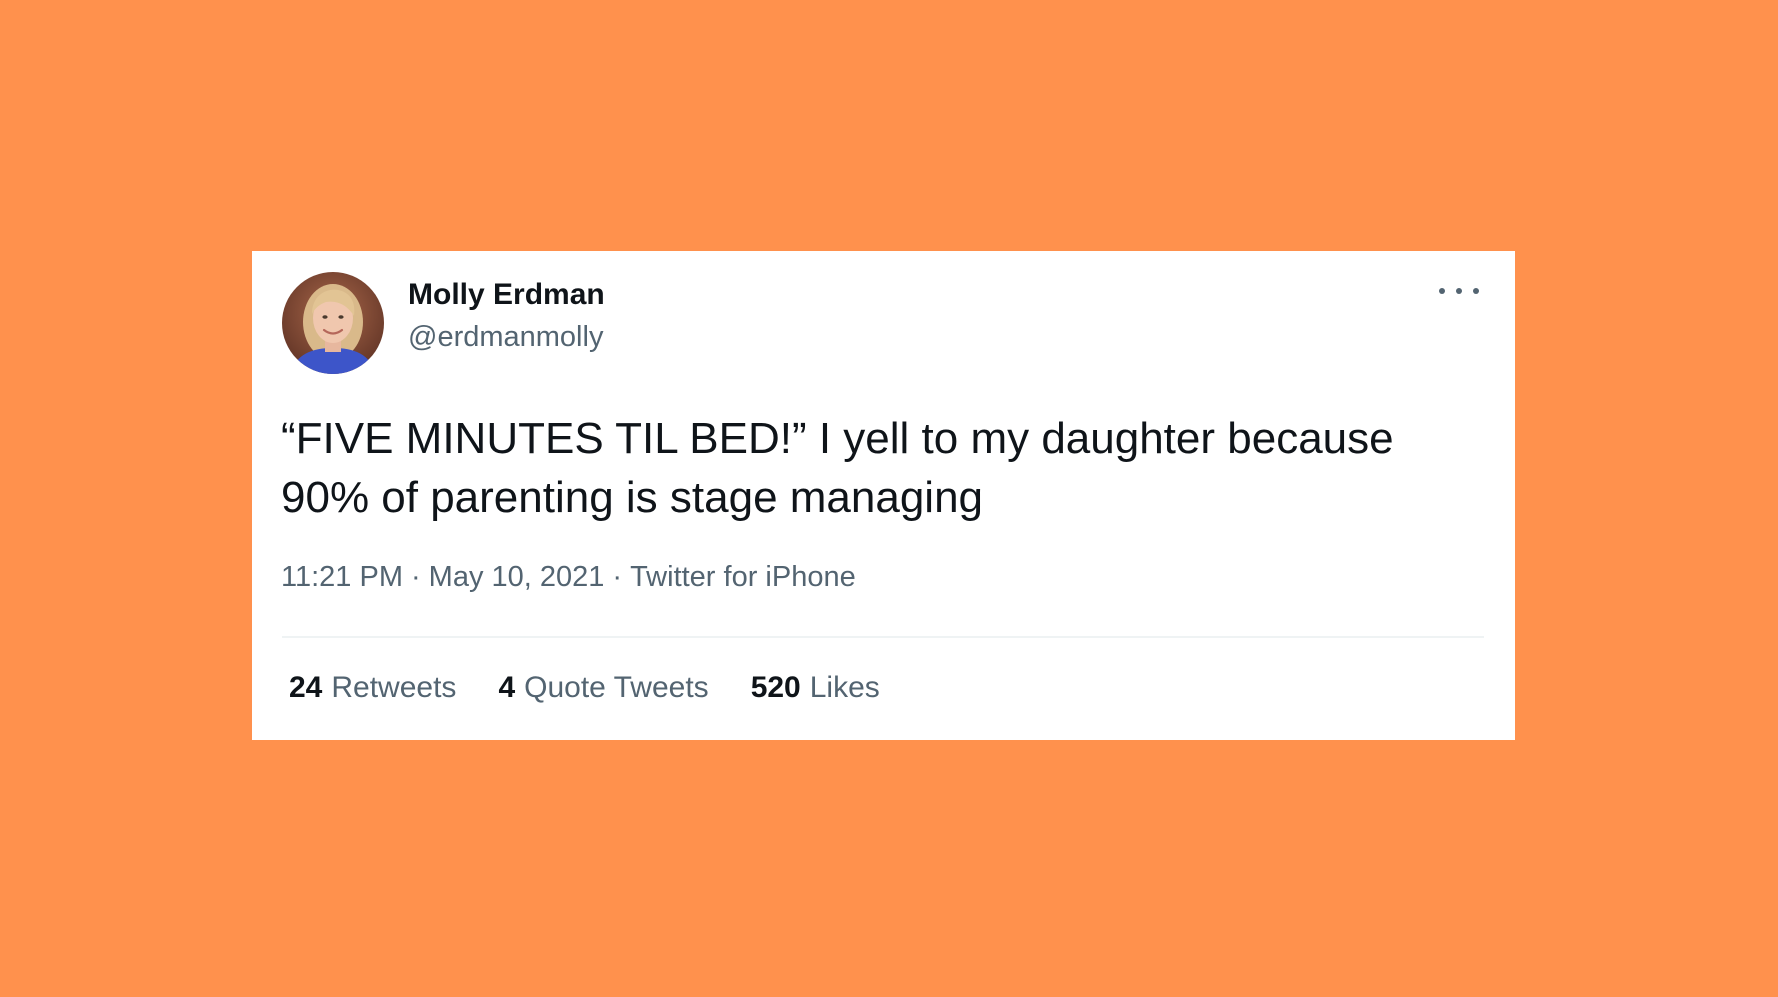  I want to click on tweet-meta: 11:21 PM · May 10, 2021 · Twitter for iPhone, so click(568, 577).